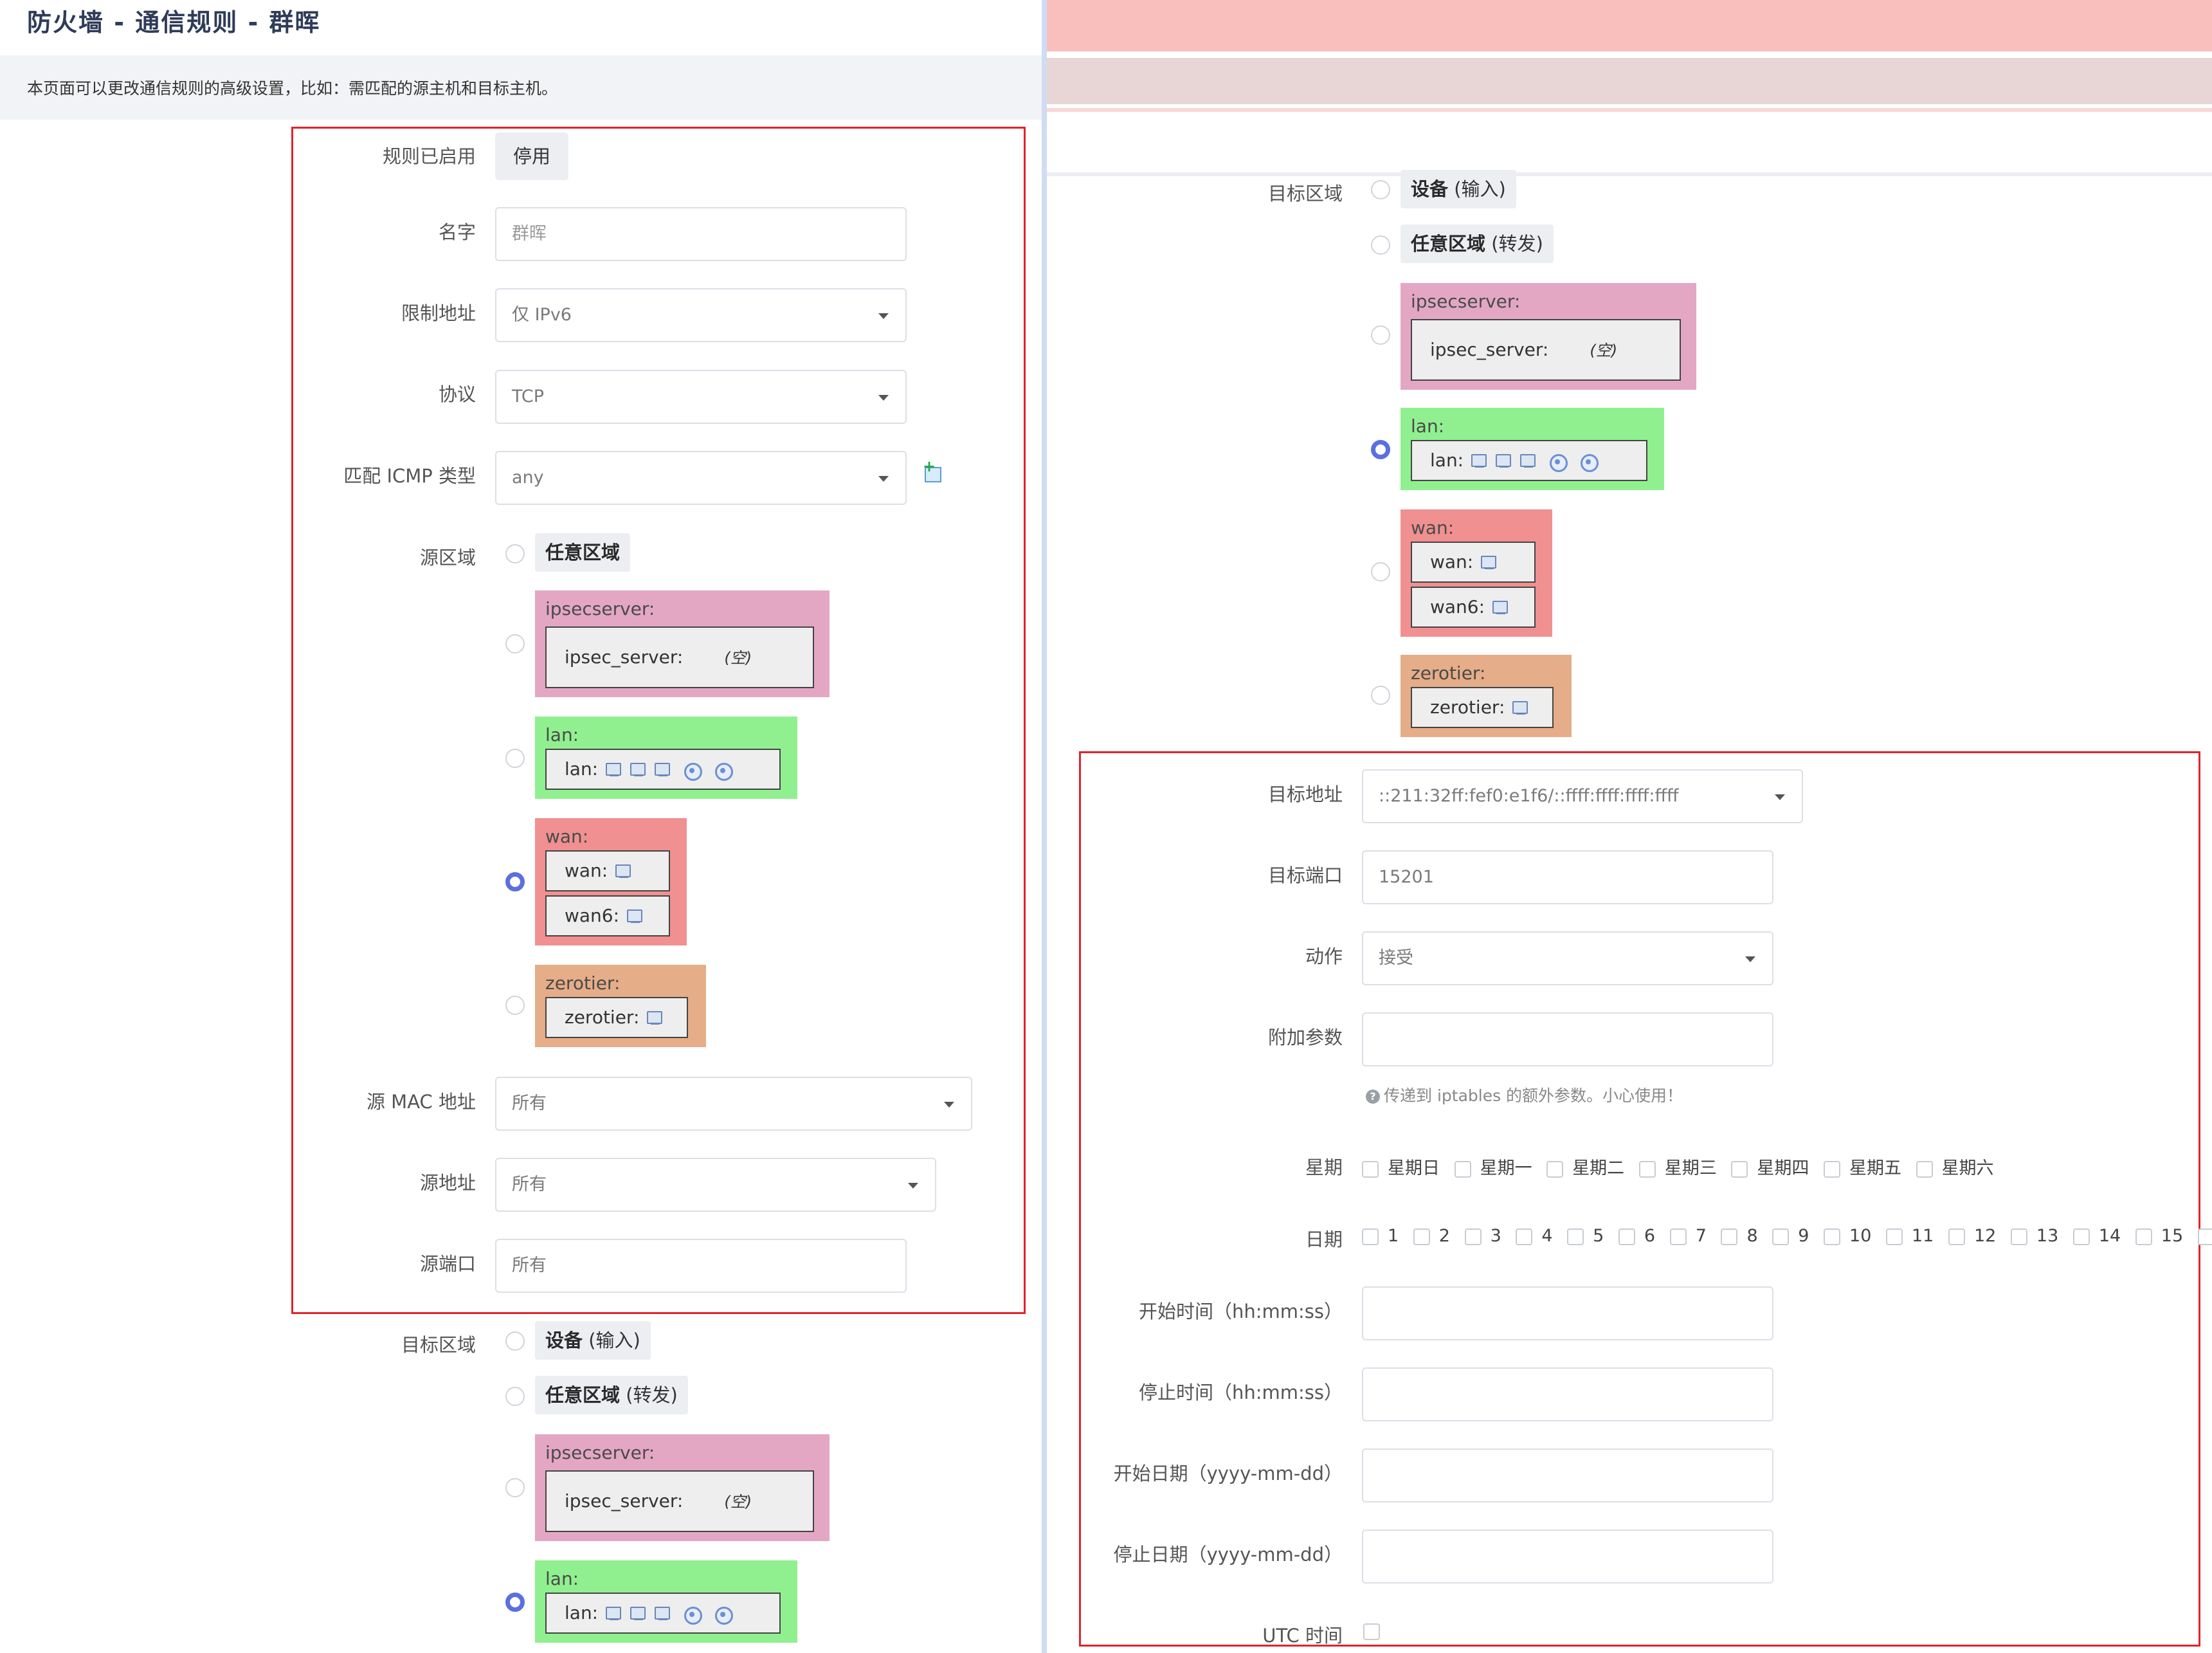  What do you see at coordinates (515, 643) in the screenshot?
I see `src-zone-ipsecserver-radio` at bounding box center [515, 643].